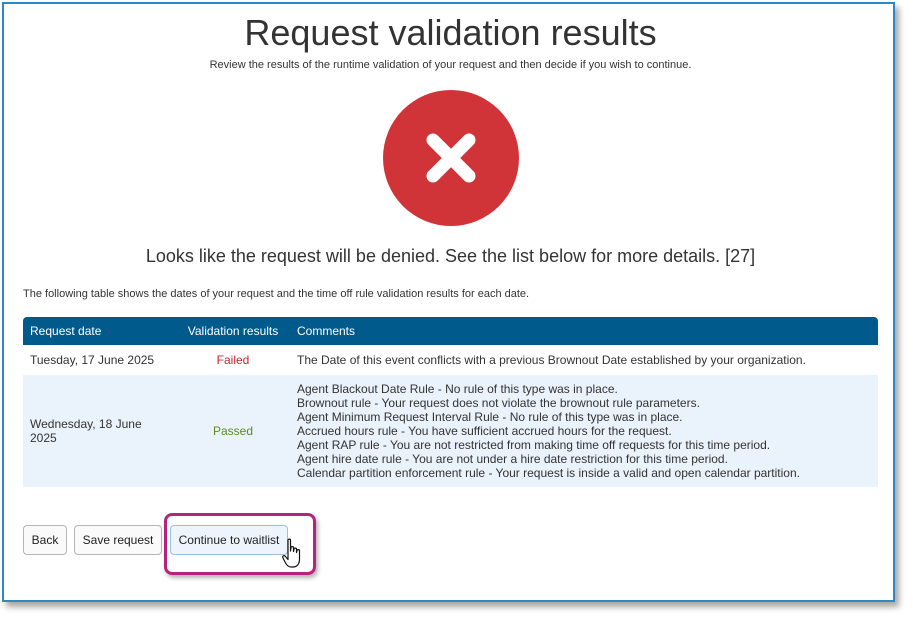 This screenshot has width=913, height=618. What do you see at coordinates (233, 331) in the screenshot?
I see `header-validation-results: Validation results` at bounding box center [233, 331].